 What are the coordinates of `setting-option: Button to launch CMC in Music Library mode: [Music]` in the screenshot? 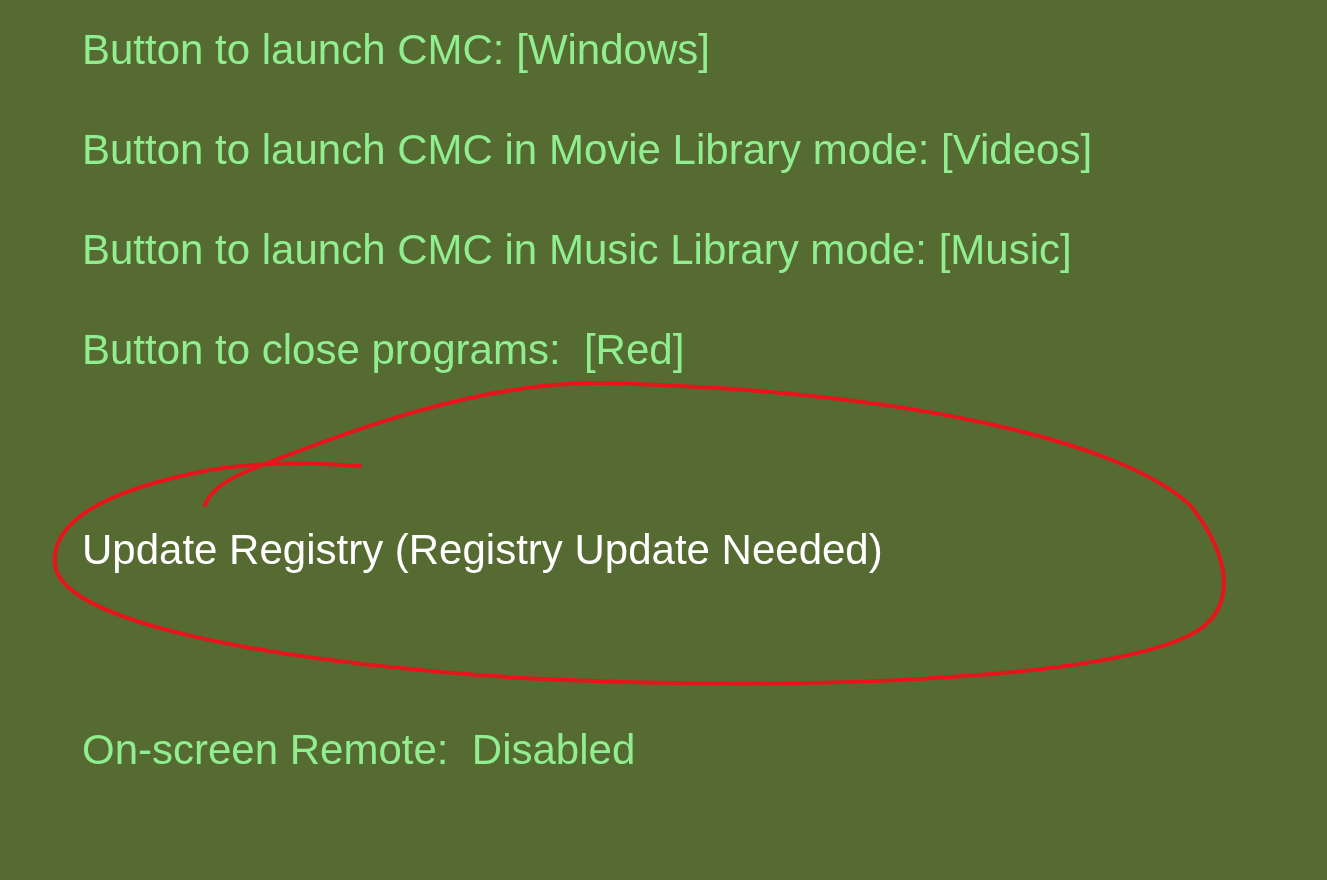 It's located at (577, 250).